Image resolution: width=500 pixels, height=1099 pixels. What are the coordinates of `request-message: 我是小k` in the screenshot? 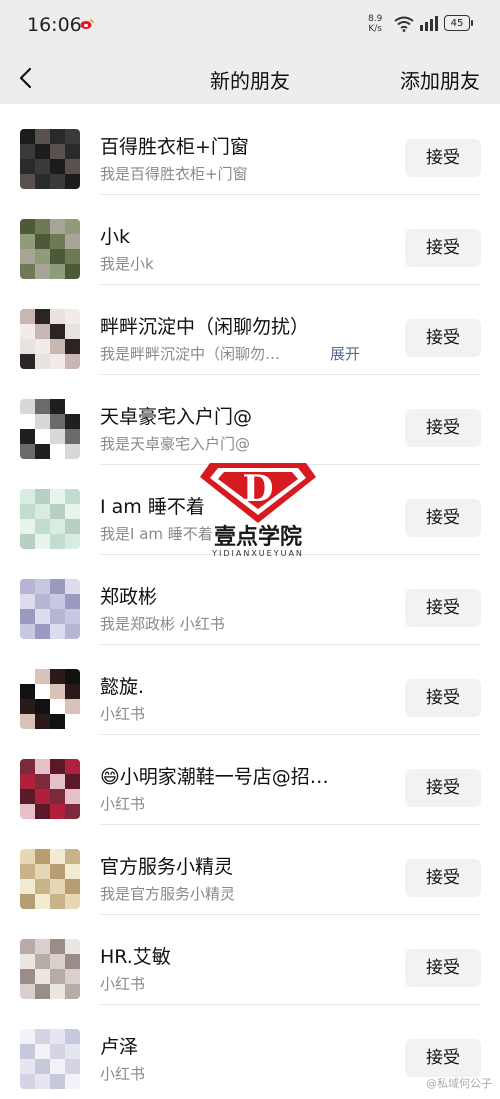 It's located at (127, 264).